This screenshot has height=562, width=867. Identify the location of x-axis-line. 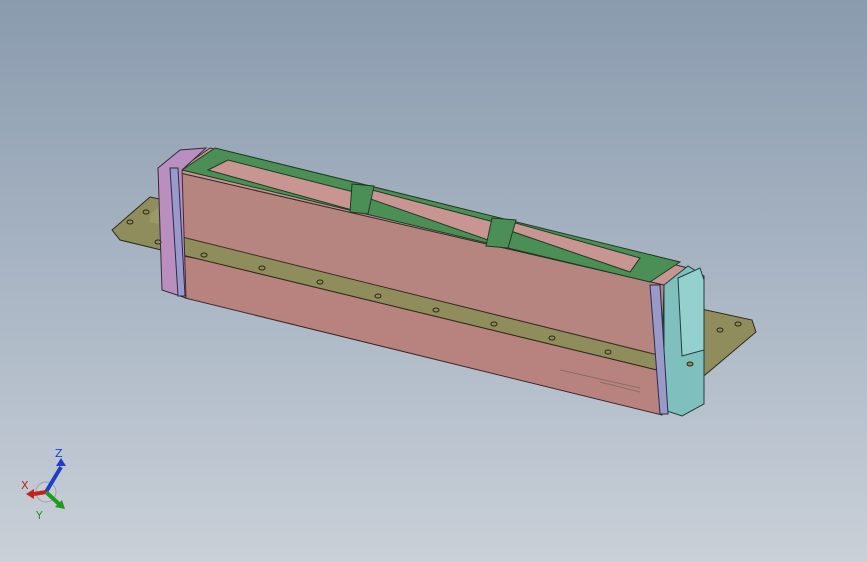
(40, 493).